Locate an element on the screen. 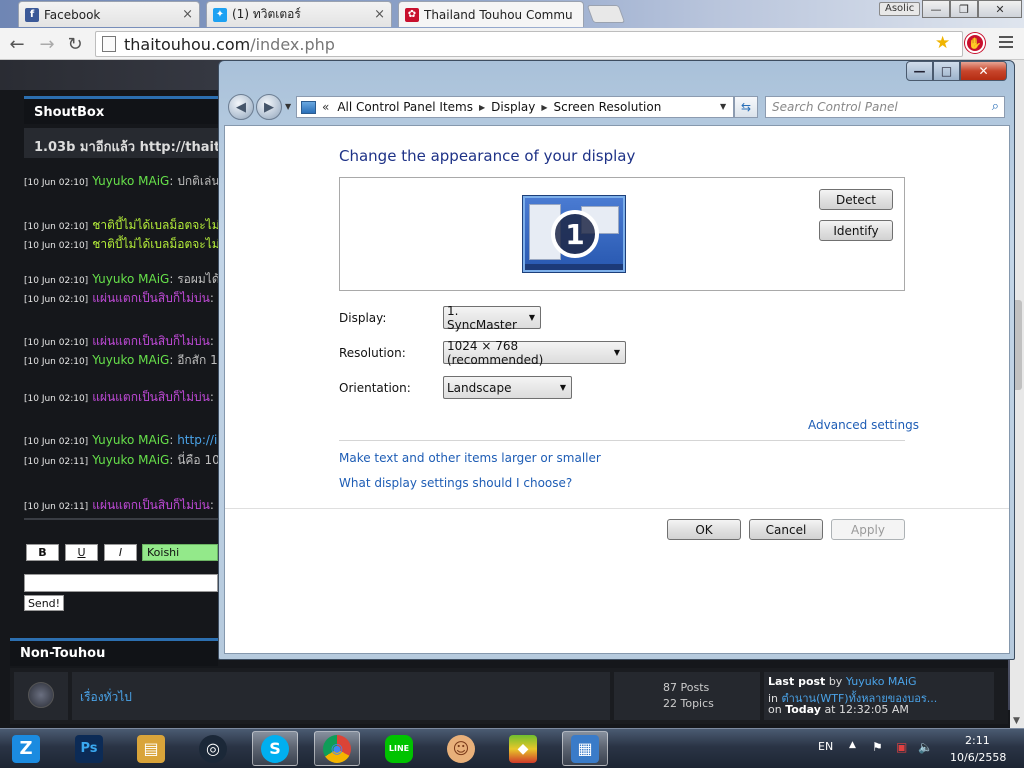  orientation-label: Orientation: is located at coordinates (375, 388).